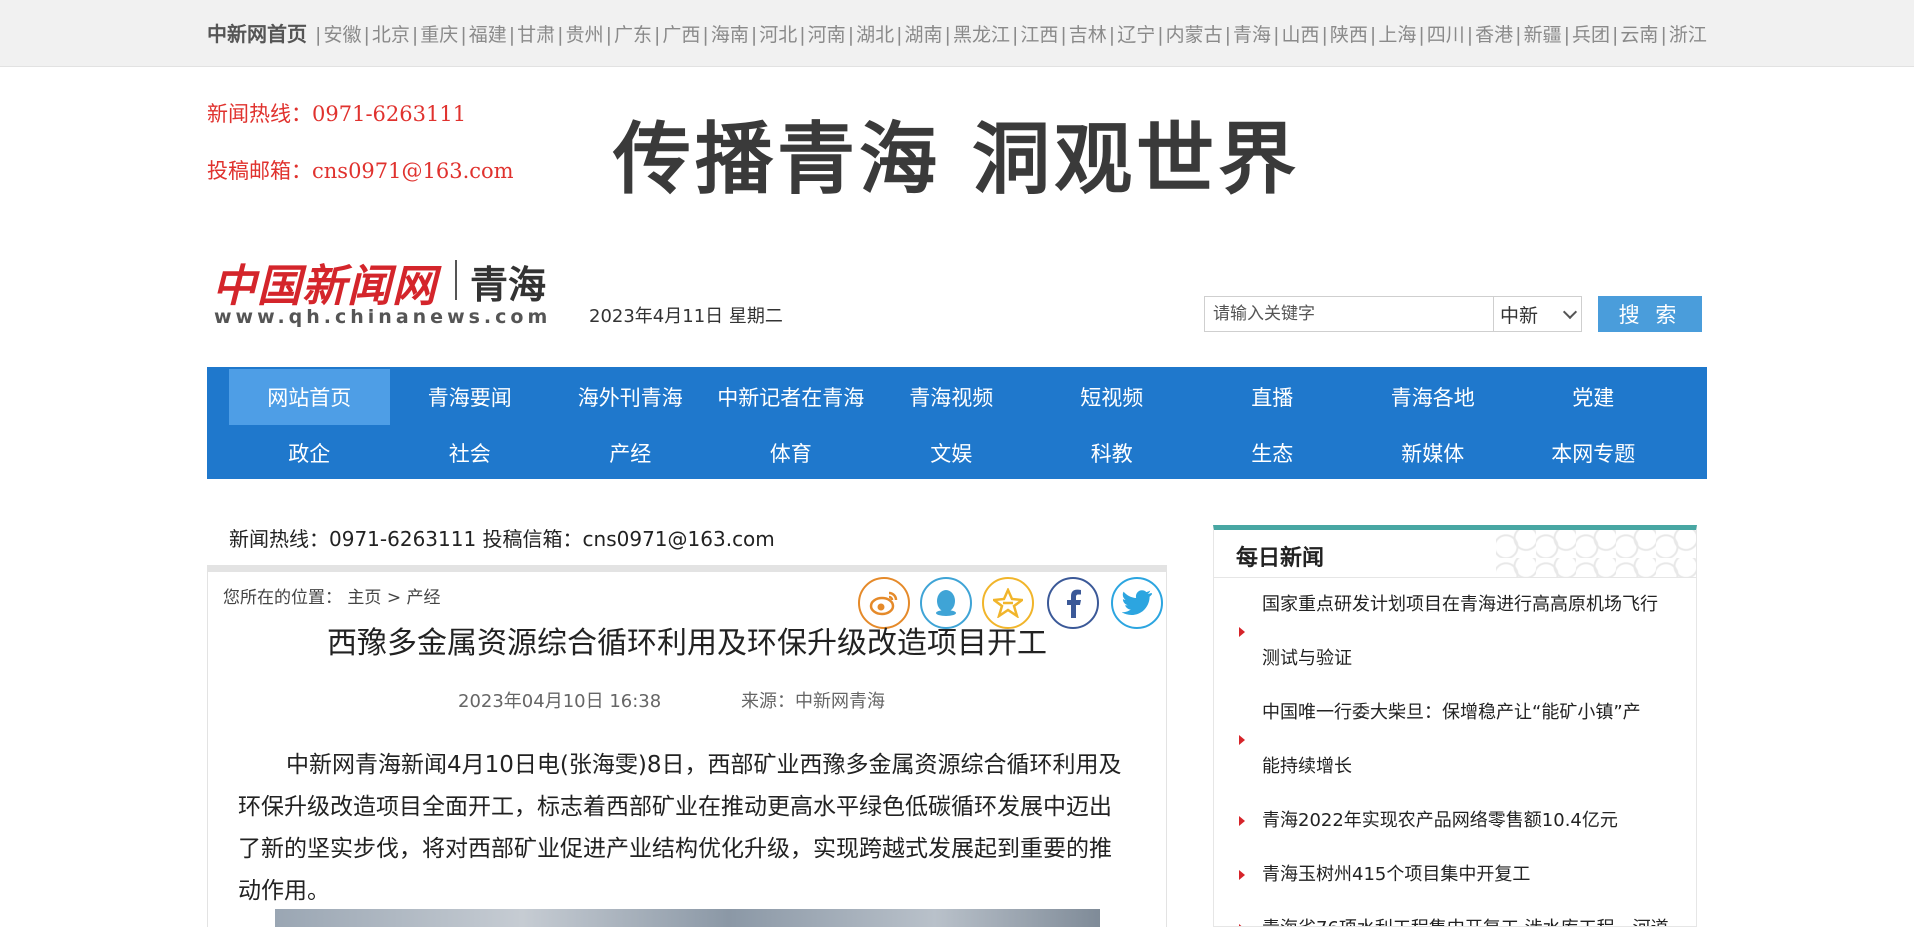  I want to click on logo-chinese-name: 中国新闻网, so click(324, 286).